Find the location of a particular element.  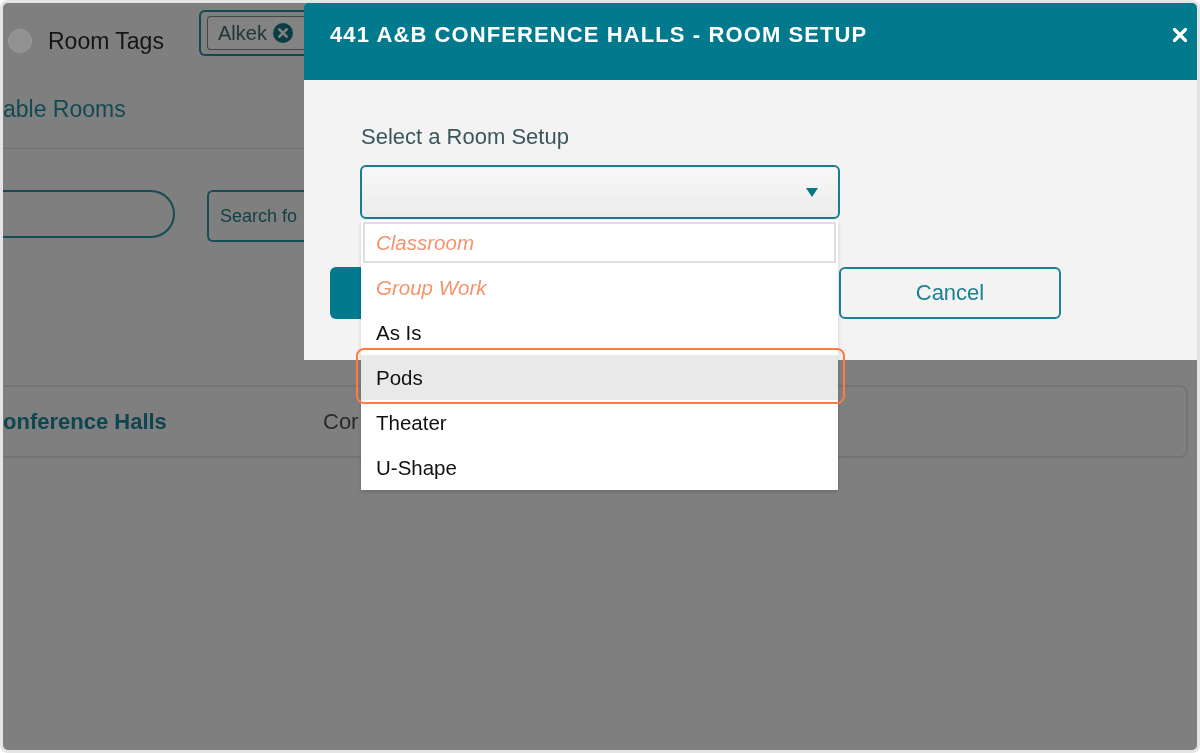

dropdown-option: Classroom is located at coordinates (599, 242).